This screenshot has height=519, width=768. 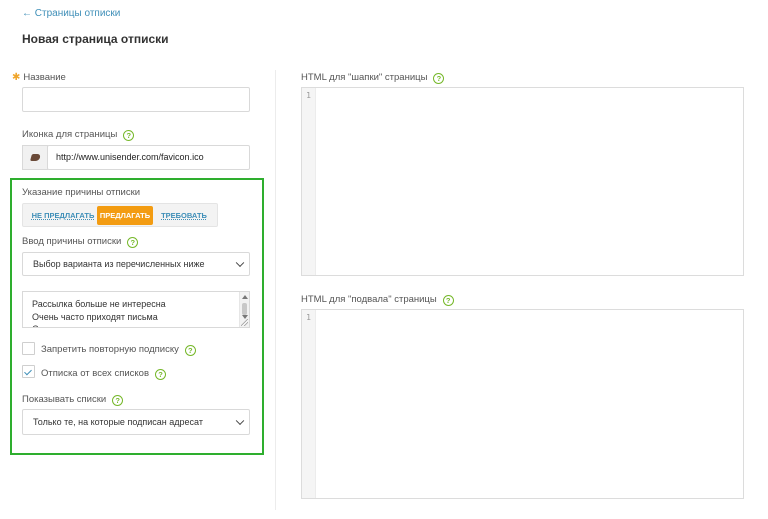 What do you see at coordinates (70, 134) in the screenshot?
I see `icon-label: Иконка для страницы` at bounding box center [70, 134].